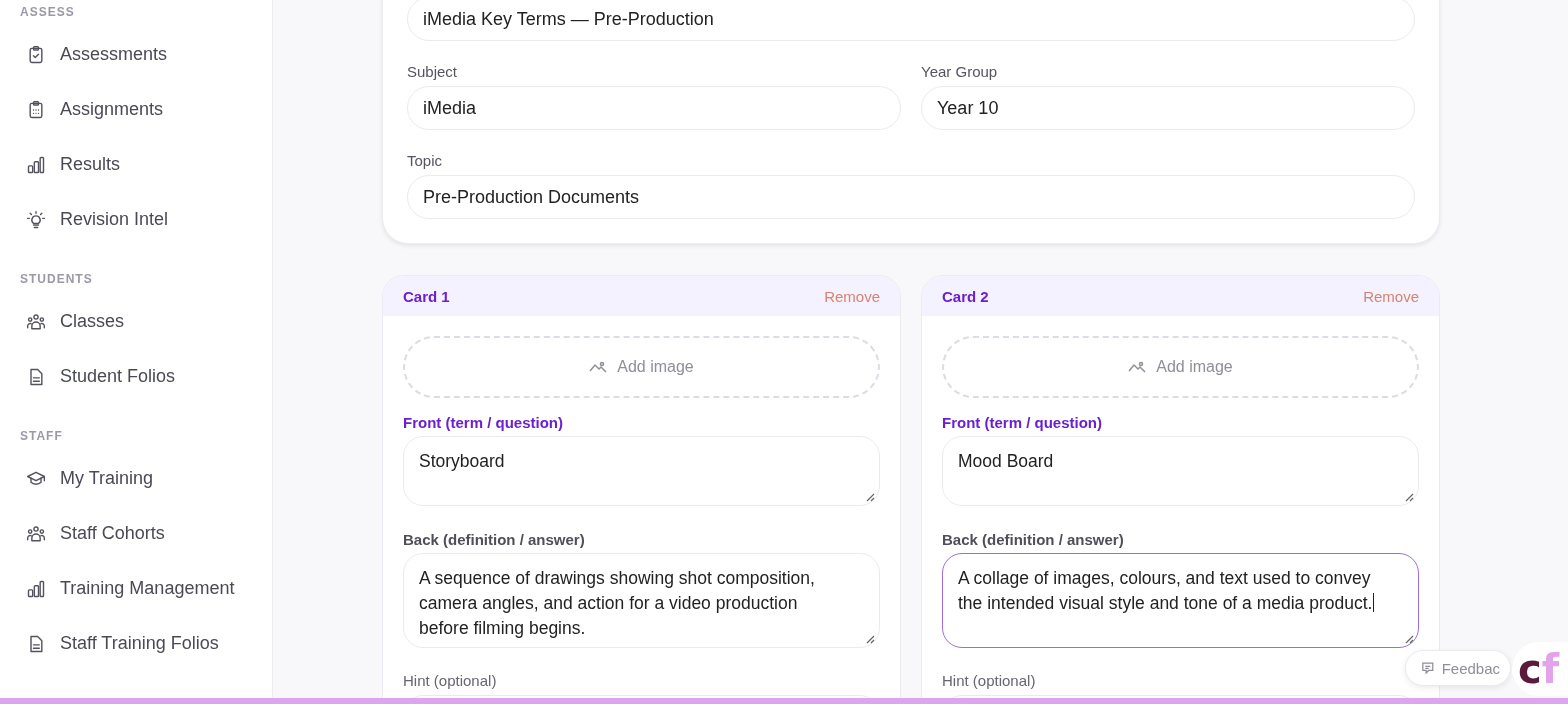 This screenshot has height=704, width=1568. I want to click on card-title: Card 2, so click(965, 296).